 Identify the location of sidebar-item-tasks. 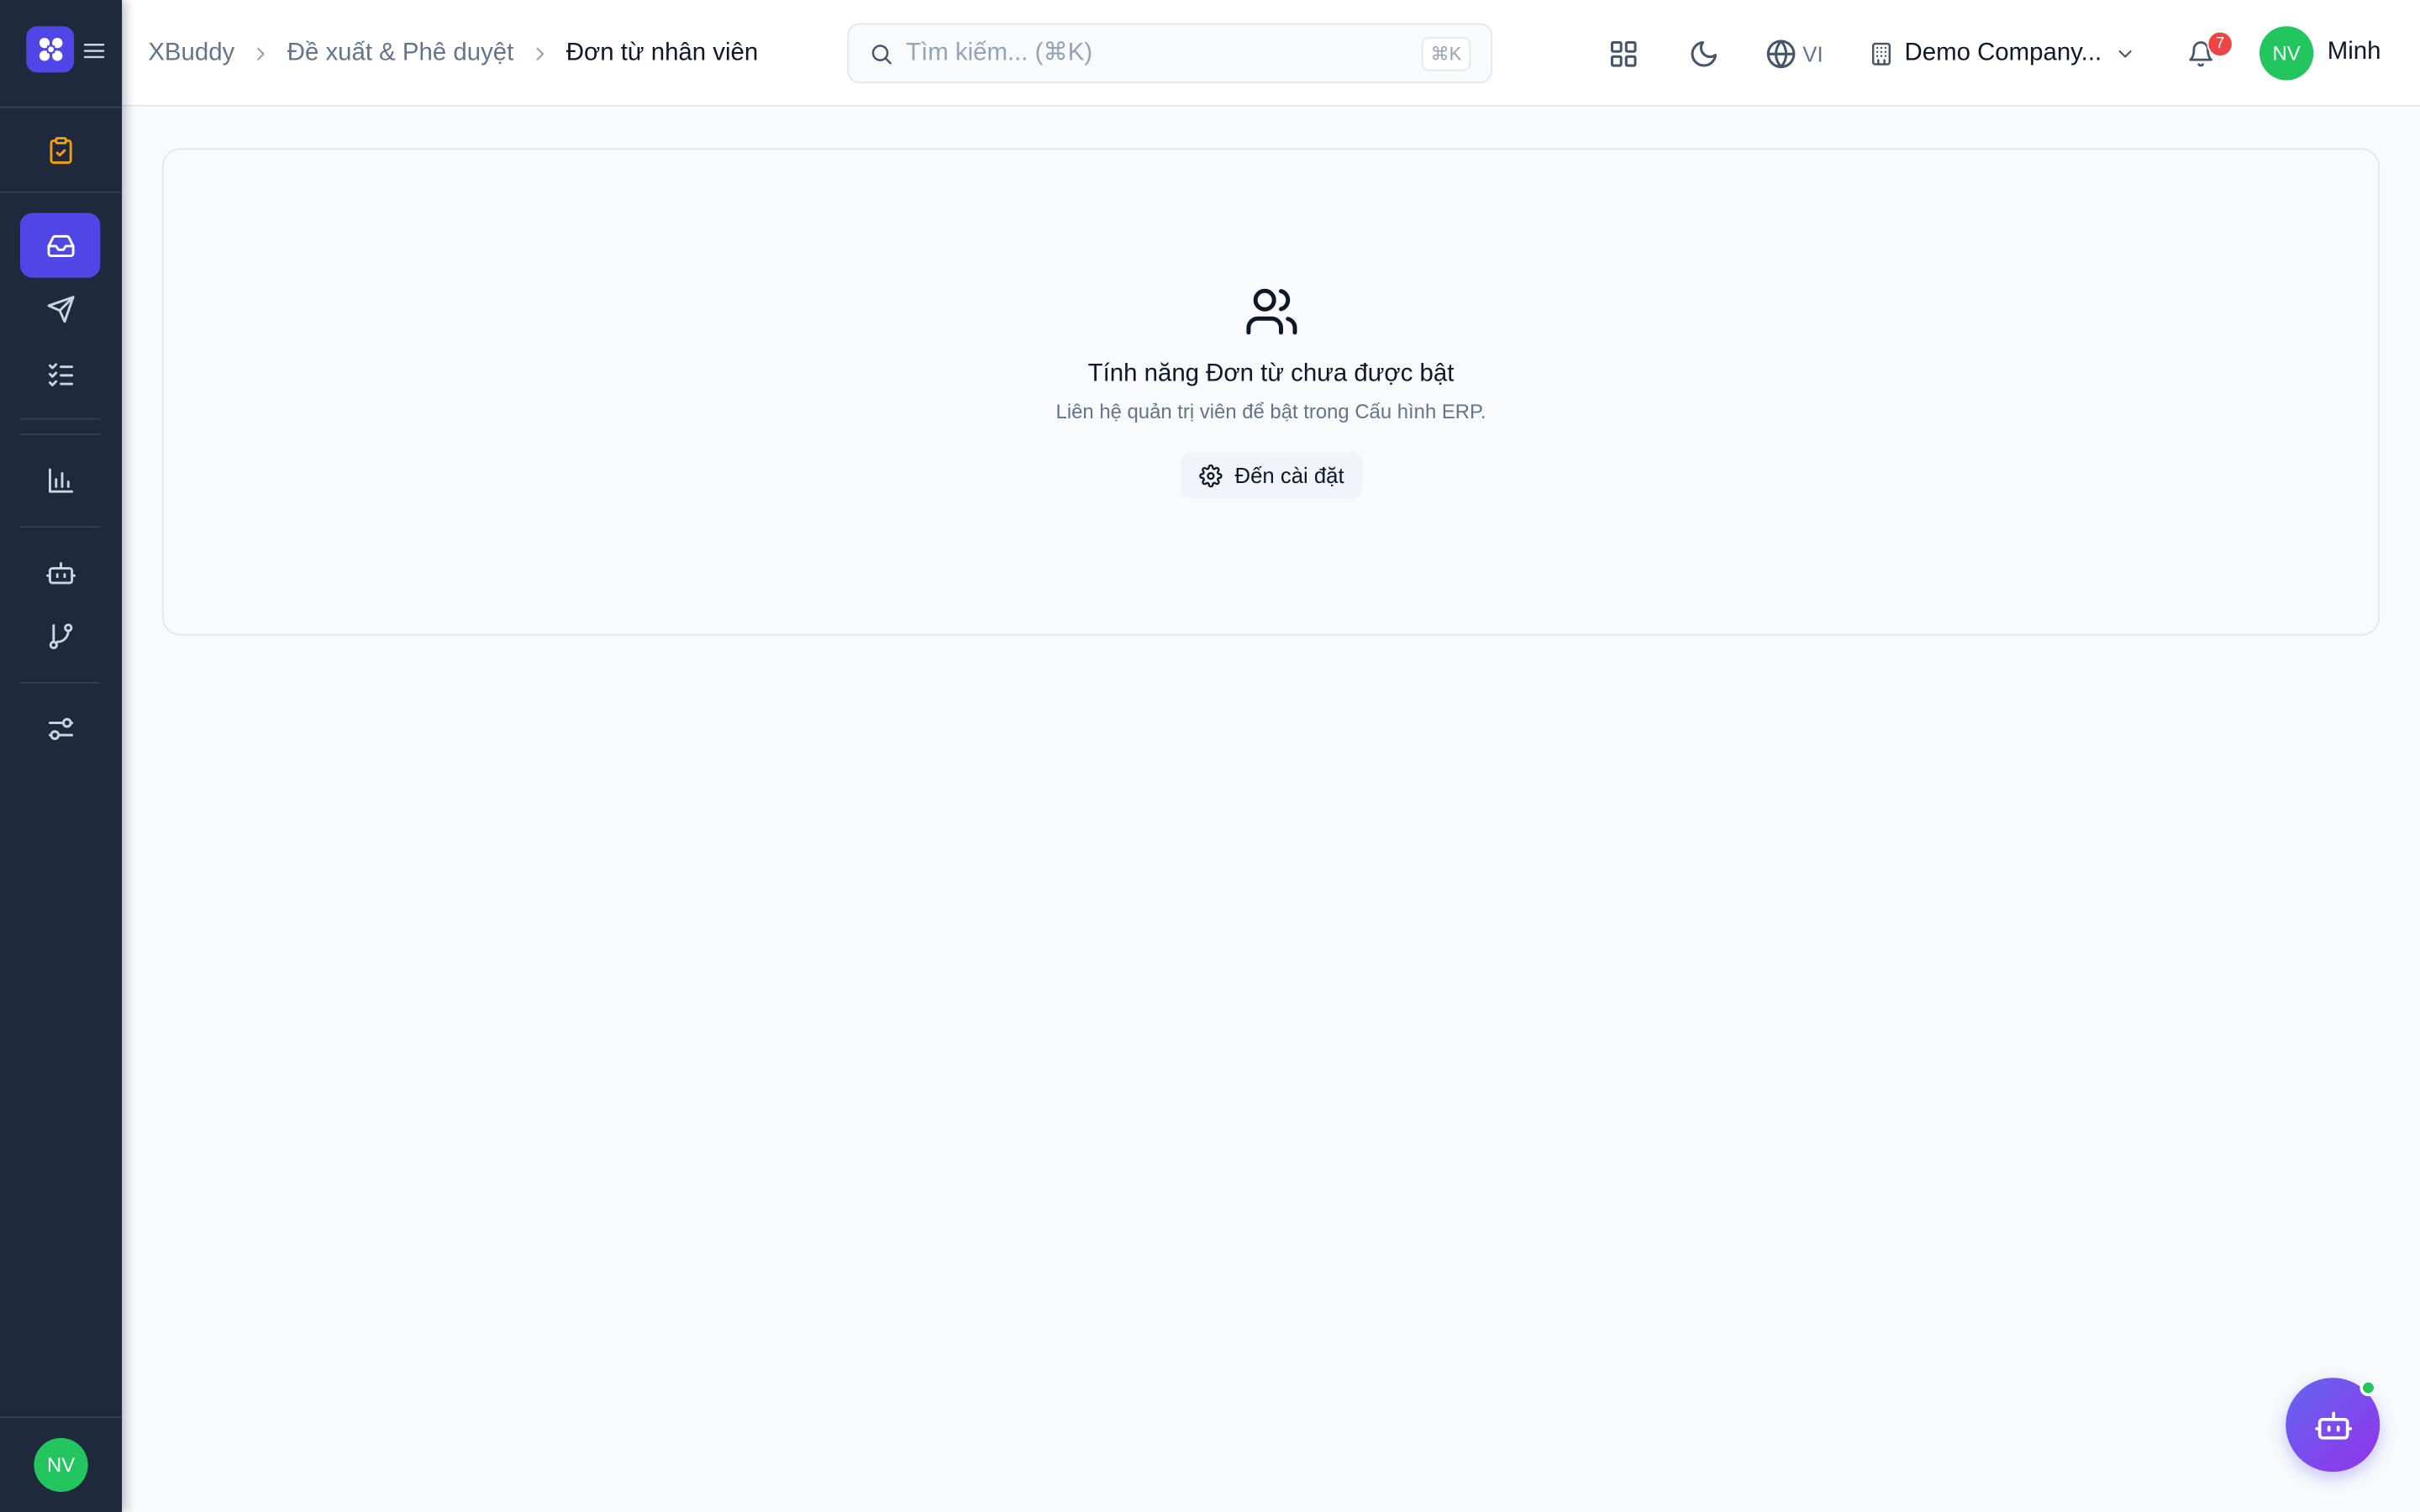
(60, 373).